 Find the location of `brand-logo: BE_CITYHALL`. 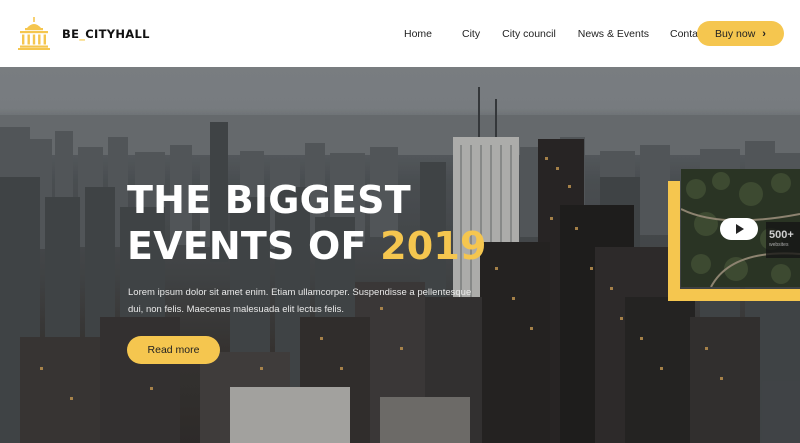

brand-logo: BE_CITYHALL is located at coordinates (84, 33).